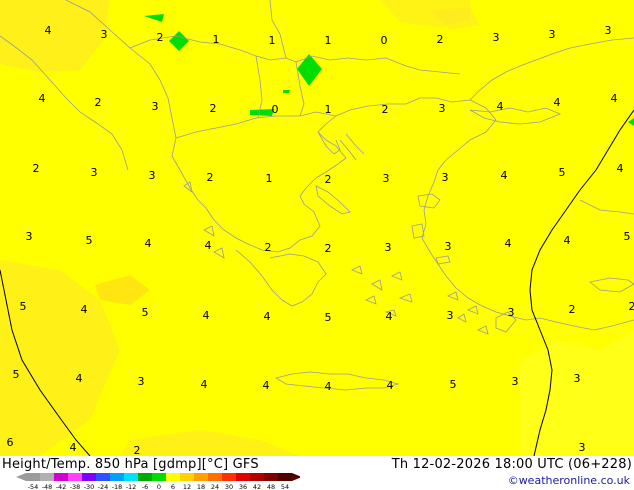 Image resolution: width=634 pixels, height=490 pixels. I want to click on color-scale-tick: 48, so click(271, 486).